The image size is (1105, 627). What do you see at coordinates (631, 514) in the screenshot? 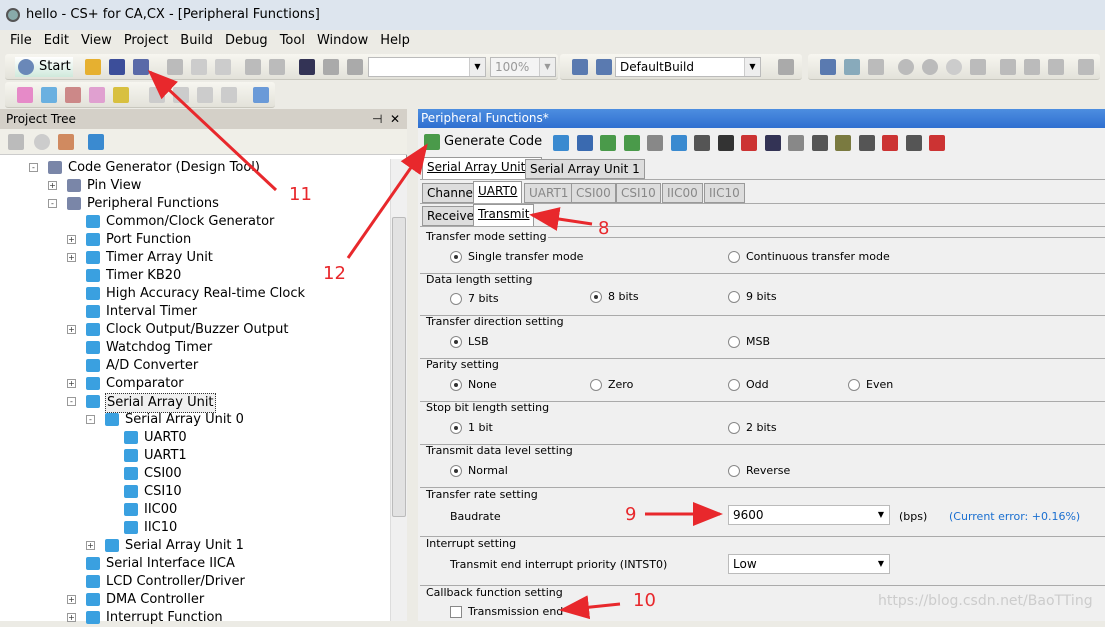
I see `annotation-9: 9` at bounding box center [631, 514].